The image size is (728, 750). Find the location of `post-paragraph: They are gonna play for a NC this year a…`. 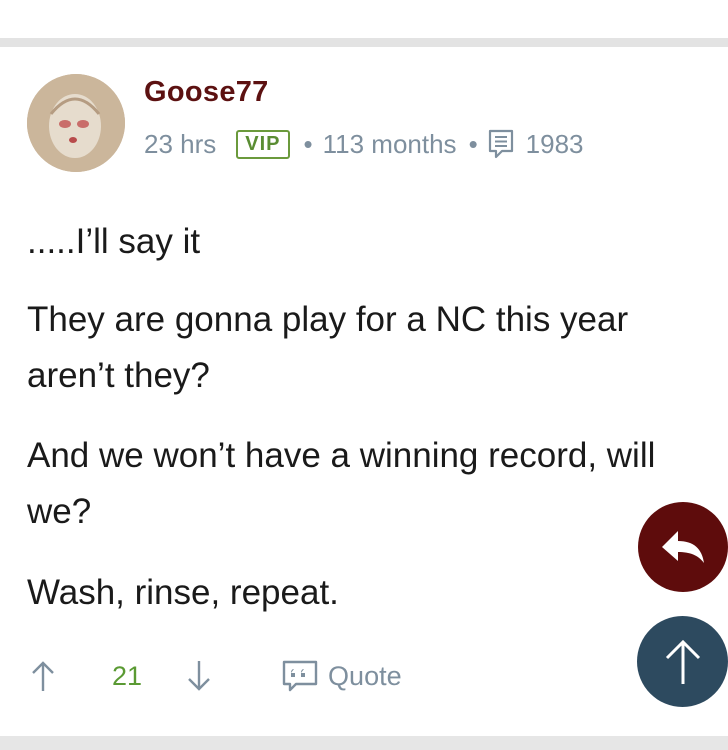

post-paragraph: They are gonna play for a NC this year a… is located at coordinates (328, 347).